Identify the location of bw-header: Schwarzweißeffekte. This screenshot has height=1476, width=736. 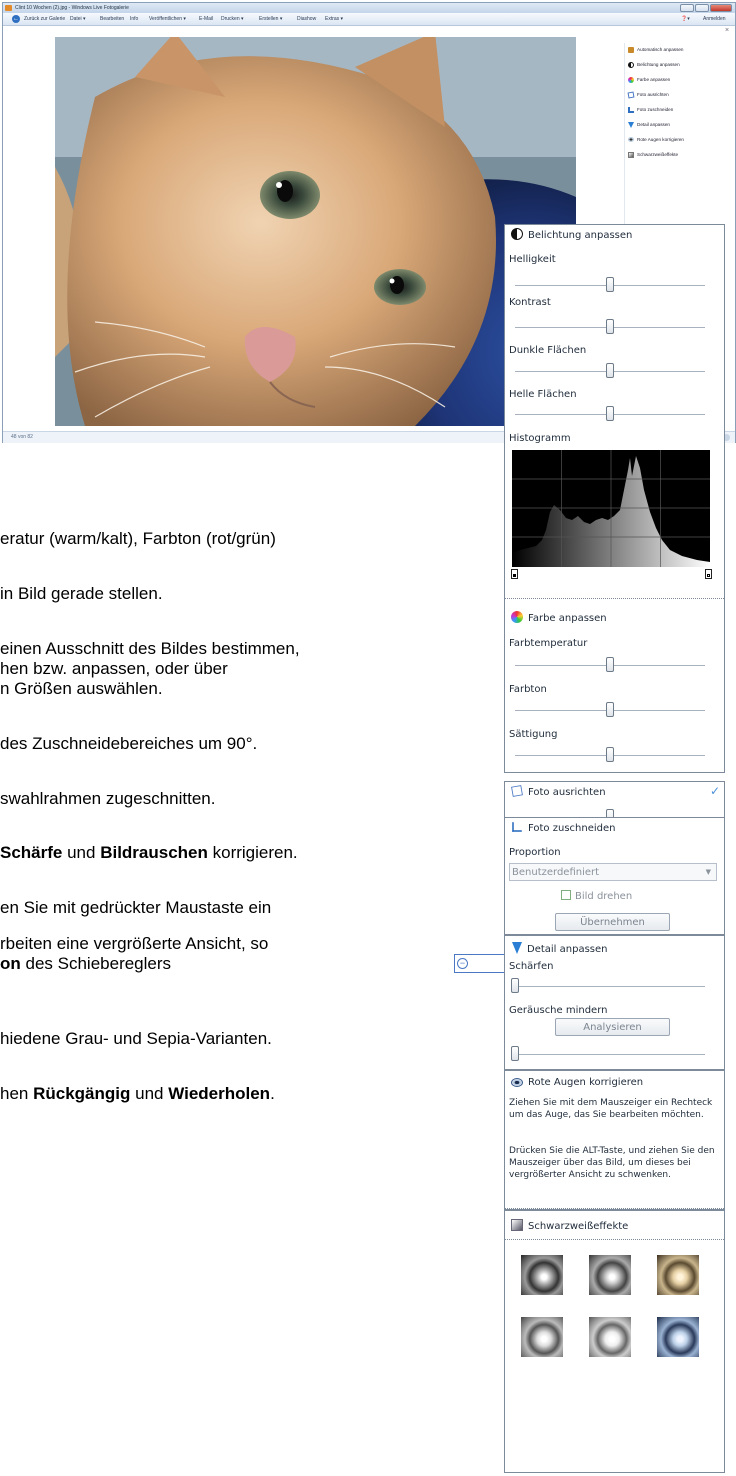
(569, 1225).